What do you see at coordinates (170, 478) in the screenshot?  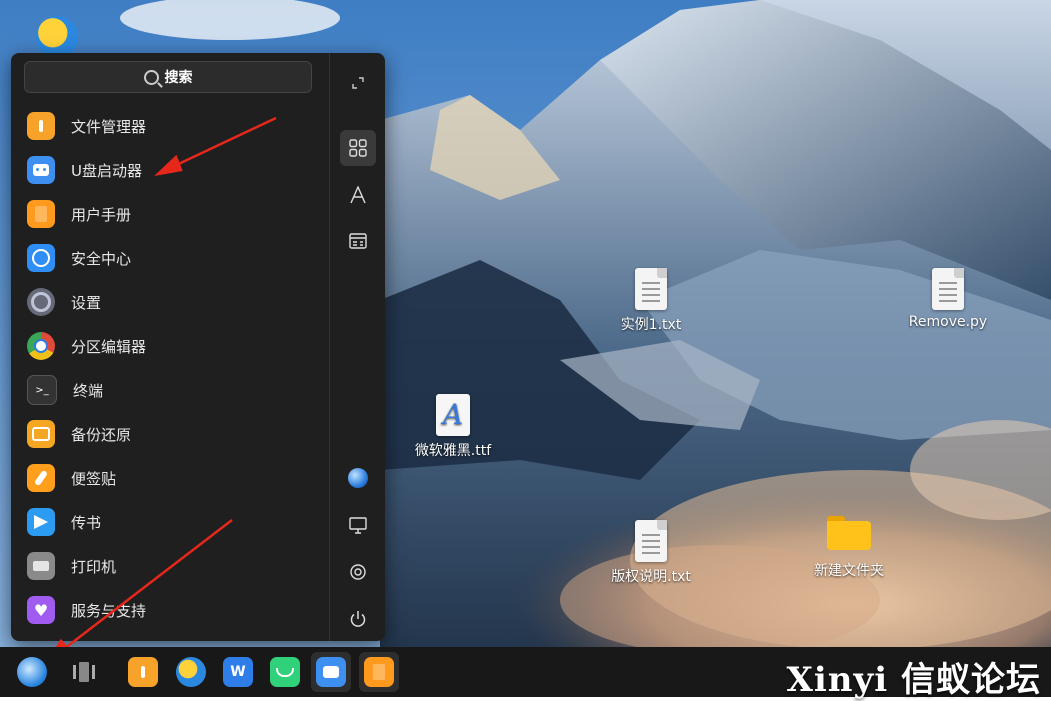 I see `app-sticky-notes: 便签贴` at bounding box center [170, 478].